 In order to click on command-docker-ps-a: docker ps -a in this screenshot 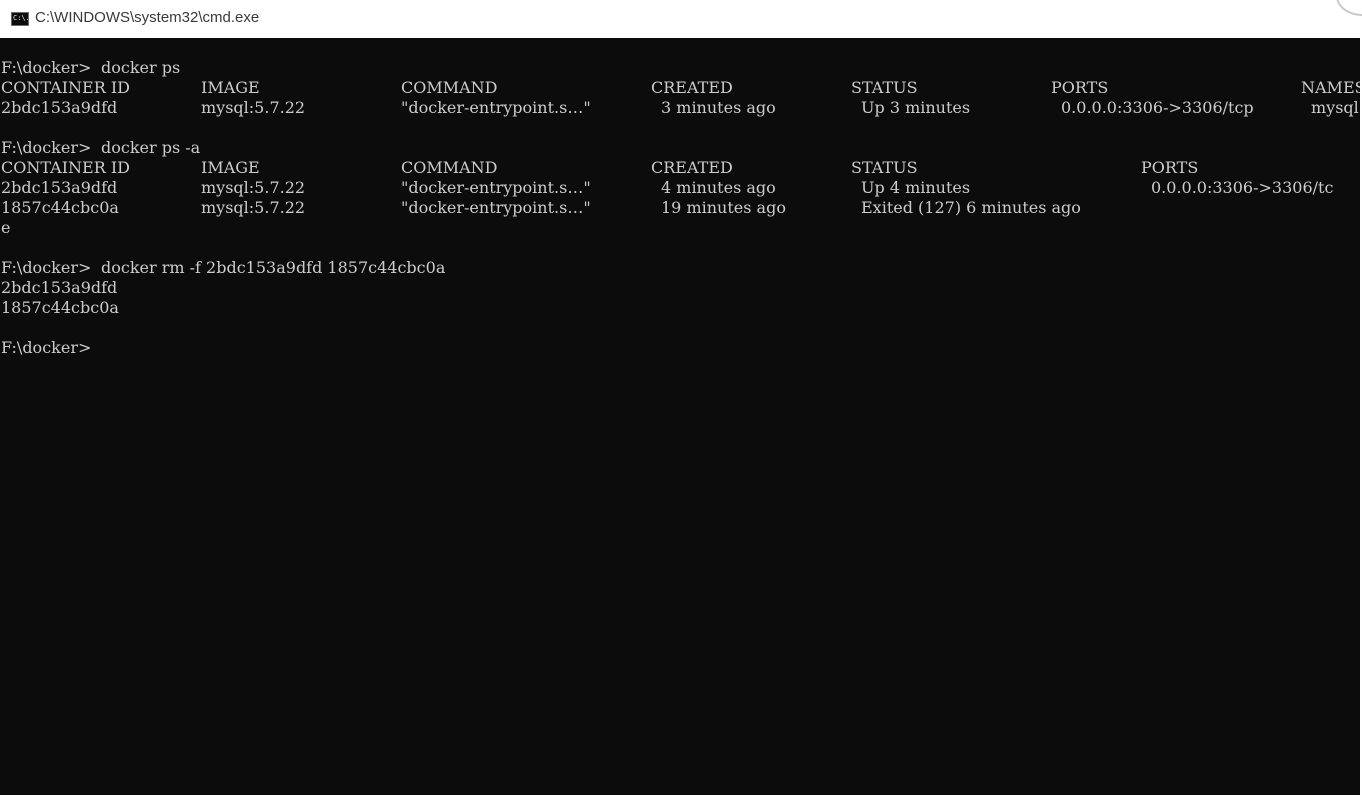, I will do `click(151, 147)`.